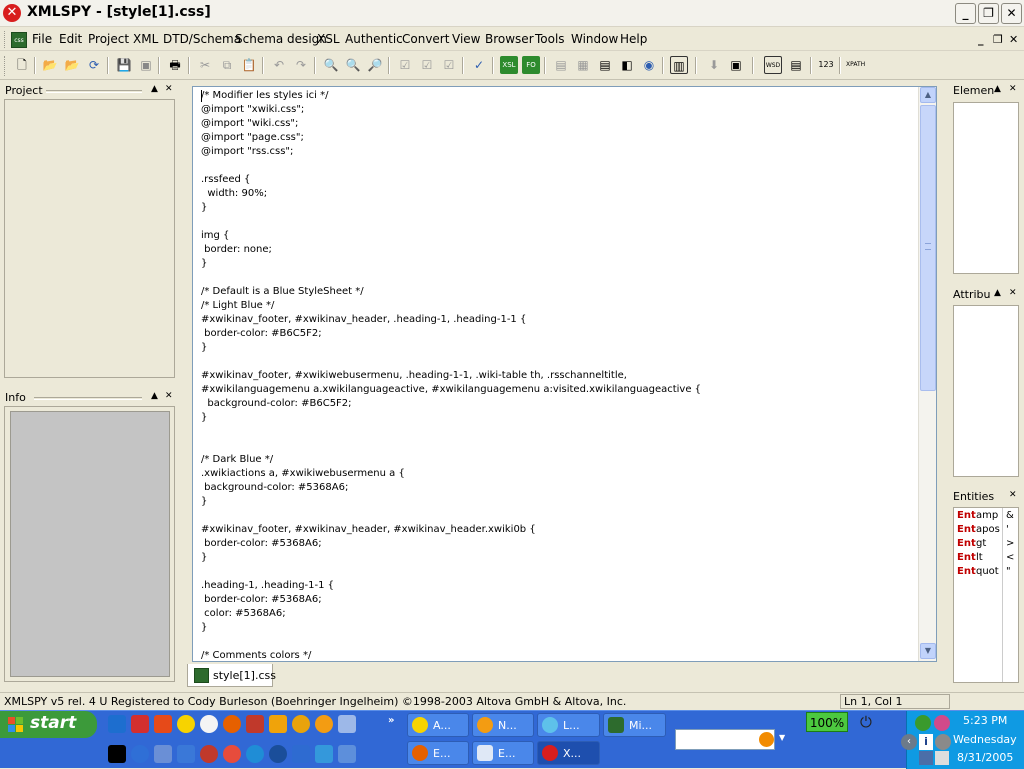  I want to click on quicklaunch-expand-icon: », so click(391, 720).